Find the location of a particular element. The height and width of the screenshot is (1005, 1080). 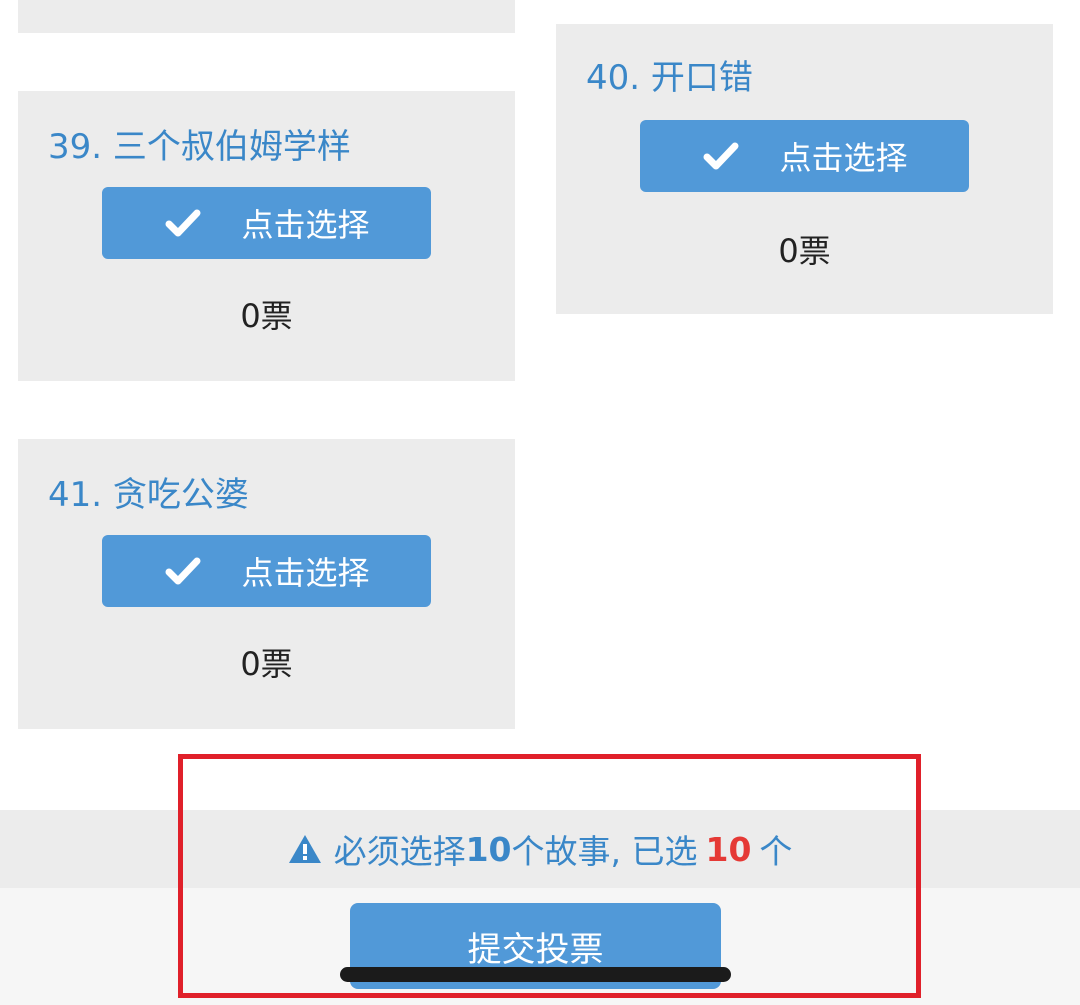

story-card: 40. 开口错 点击选择 0票 is located at coordinates (804, 169).